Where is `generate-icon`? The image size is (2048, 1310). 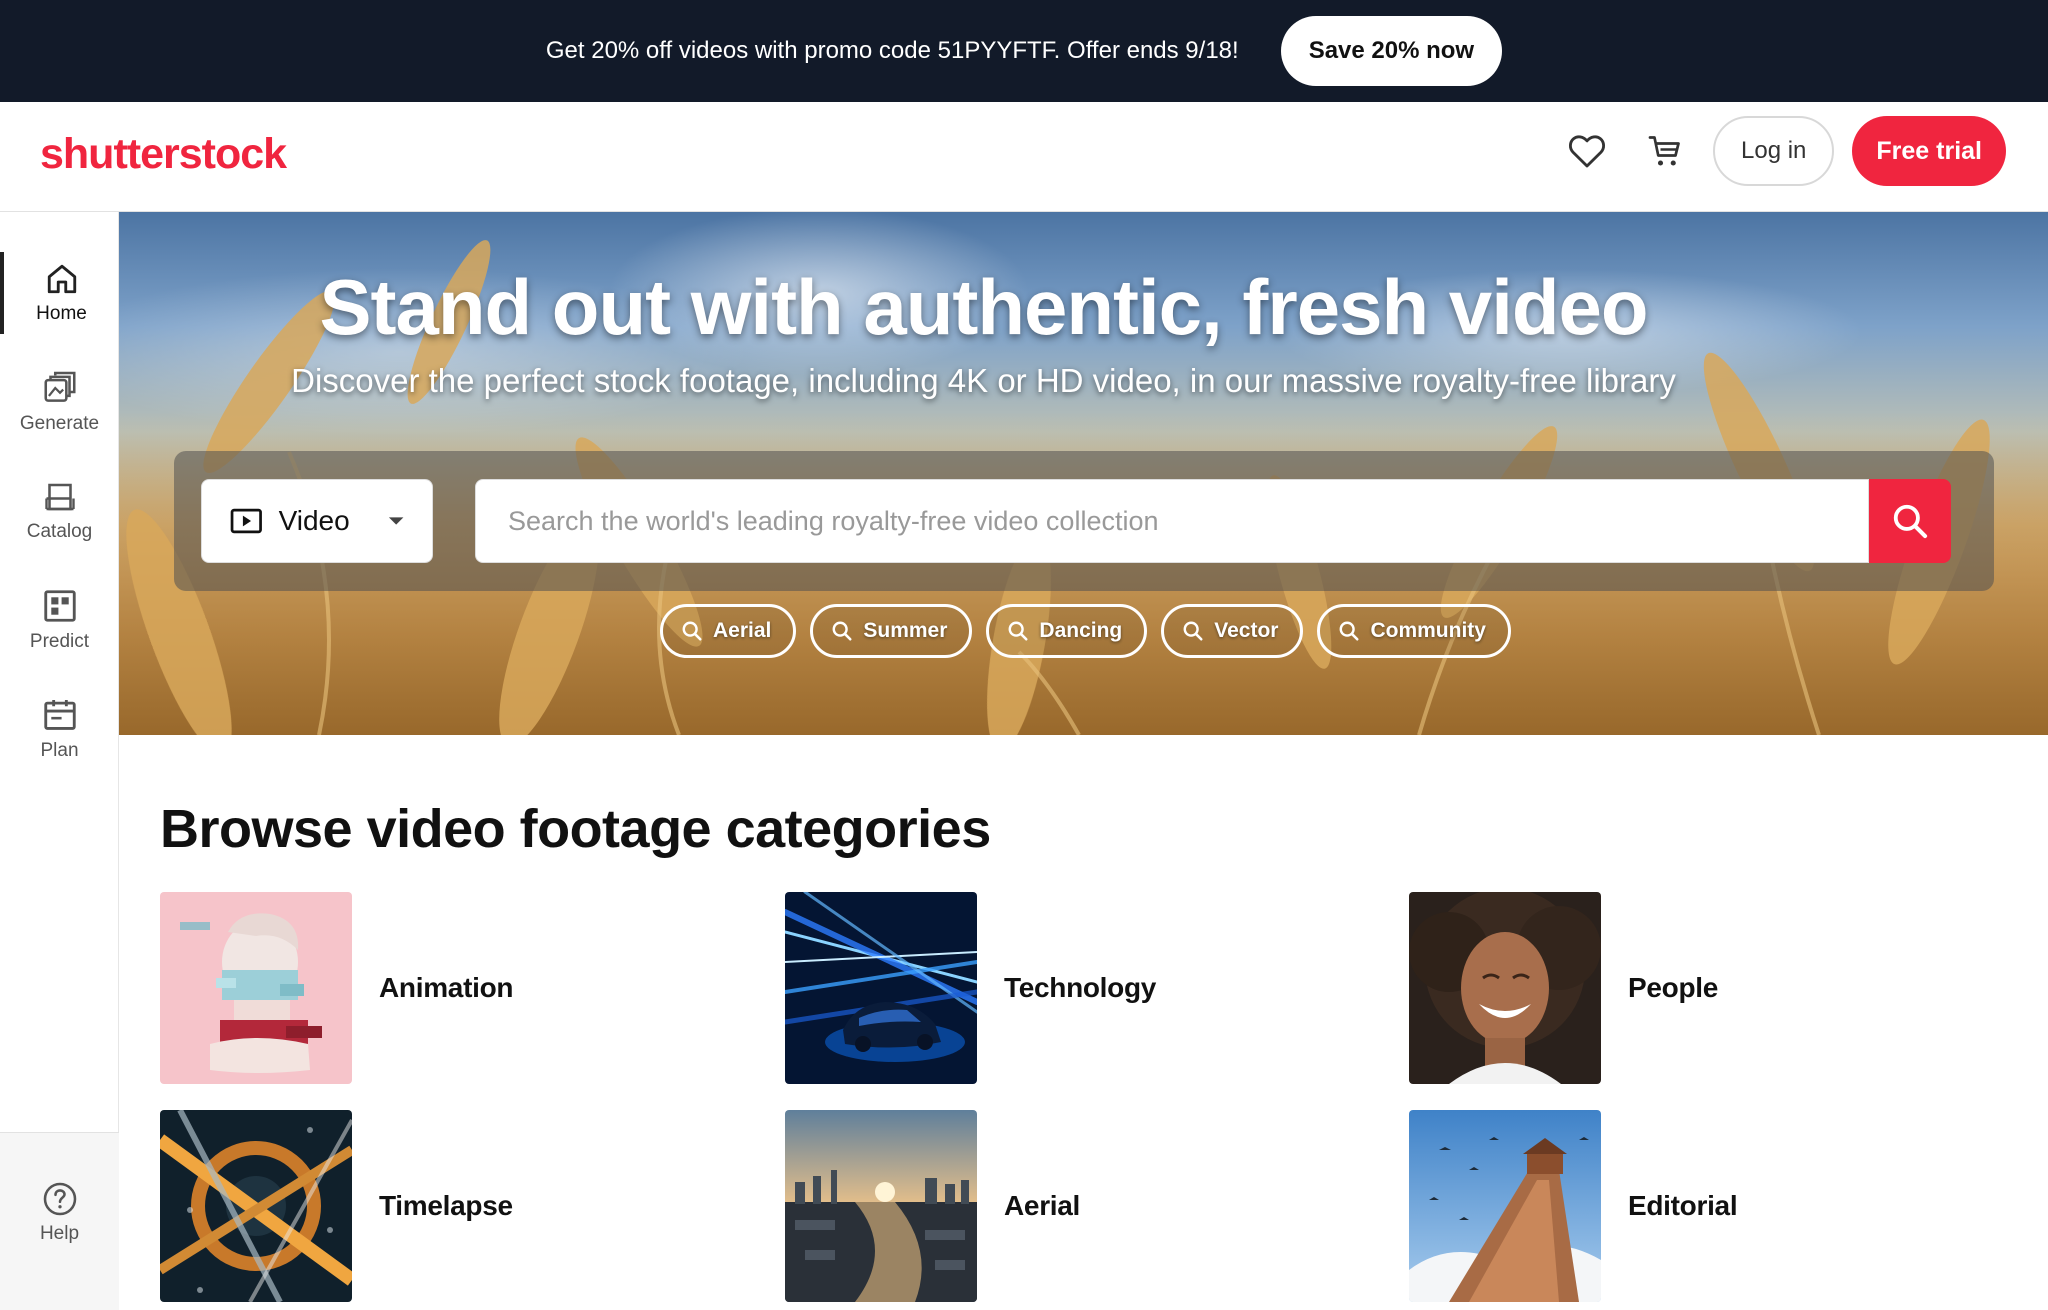 generate-icon is located at coordinates (59, 386).